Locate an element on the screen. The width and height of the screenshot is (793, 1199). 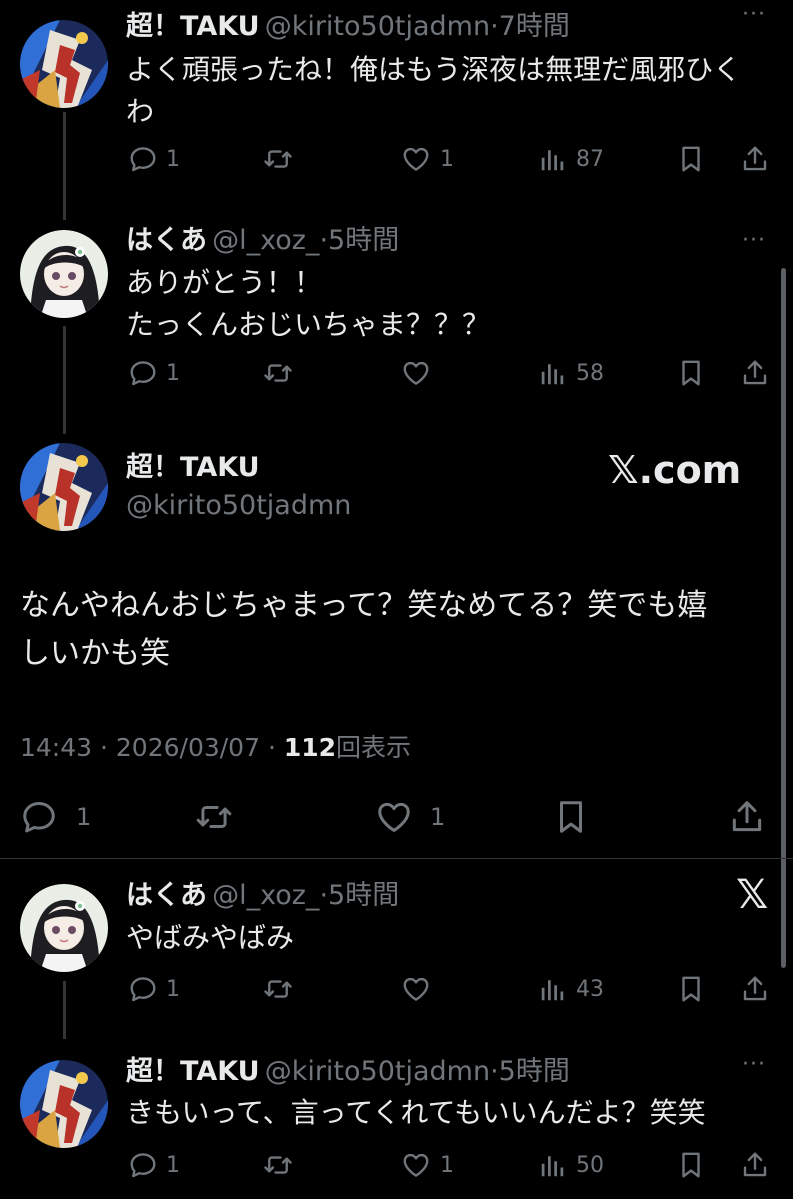
views-count: 87 is located at coordinates (590, 159).